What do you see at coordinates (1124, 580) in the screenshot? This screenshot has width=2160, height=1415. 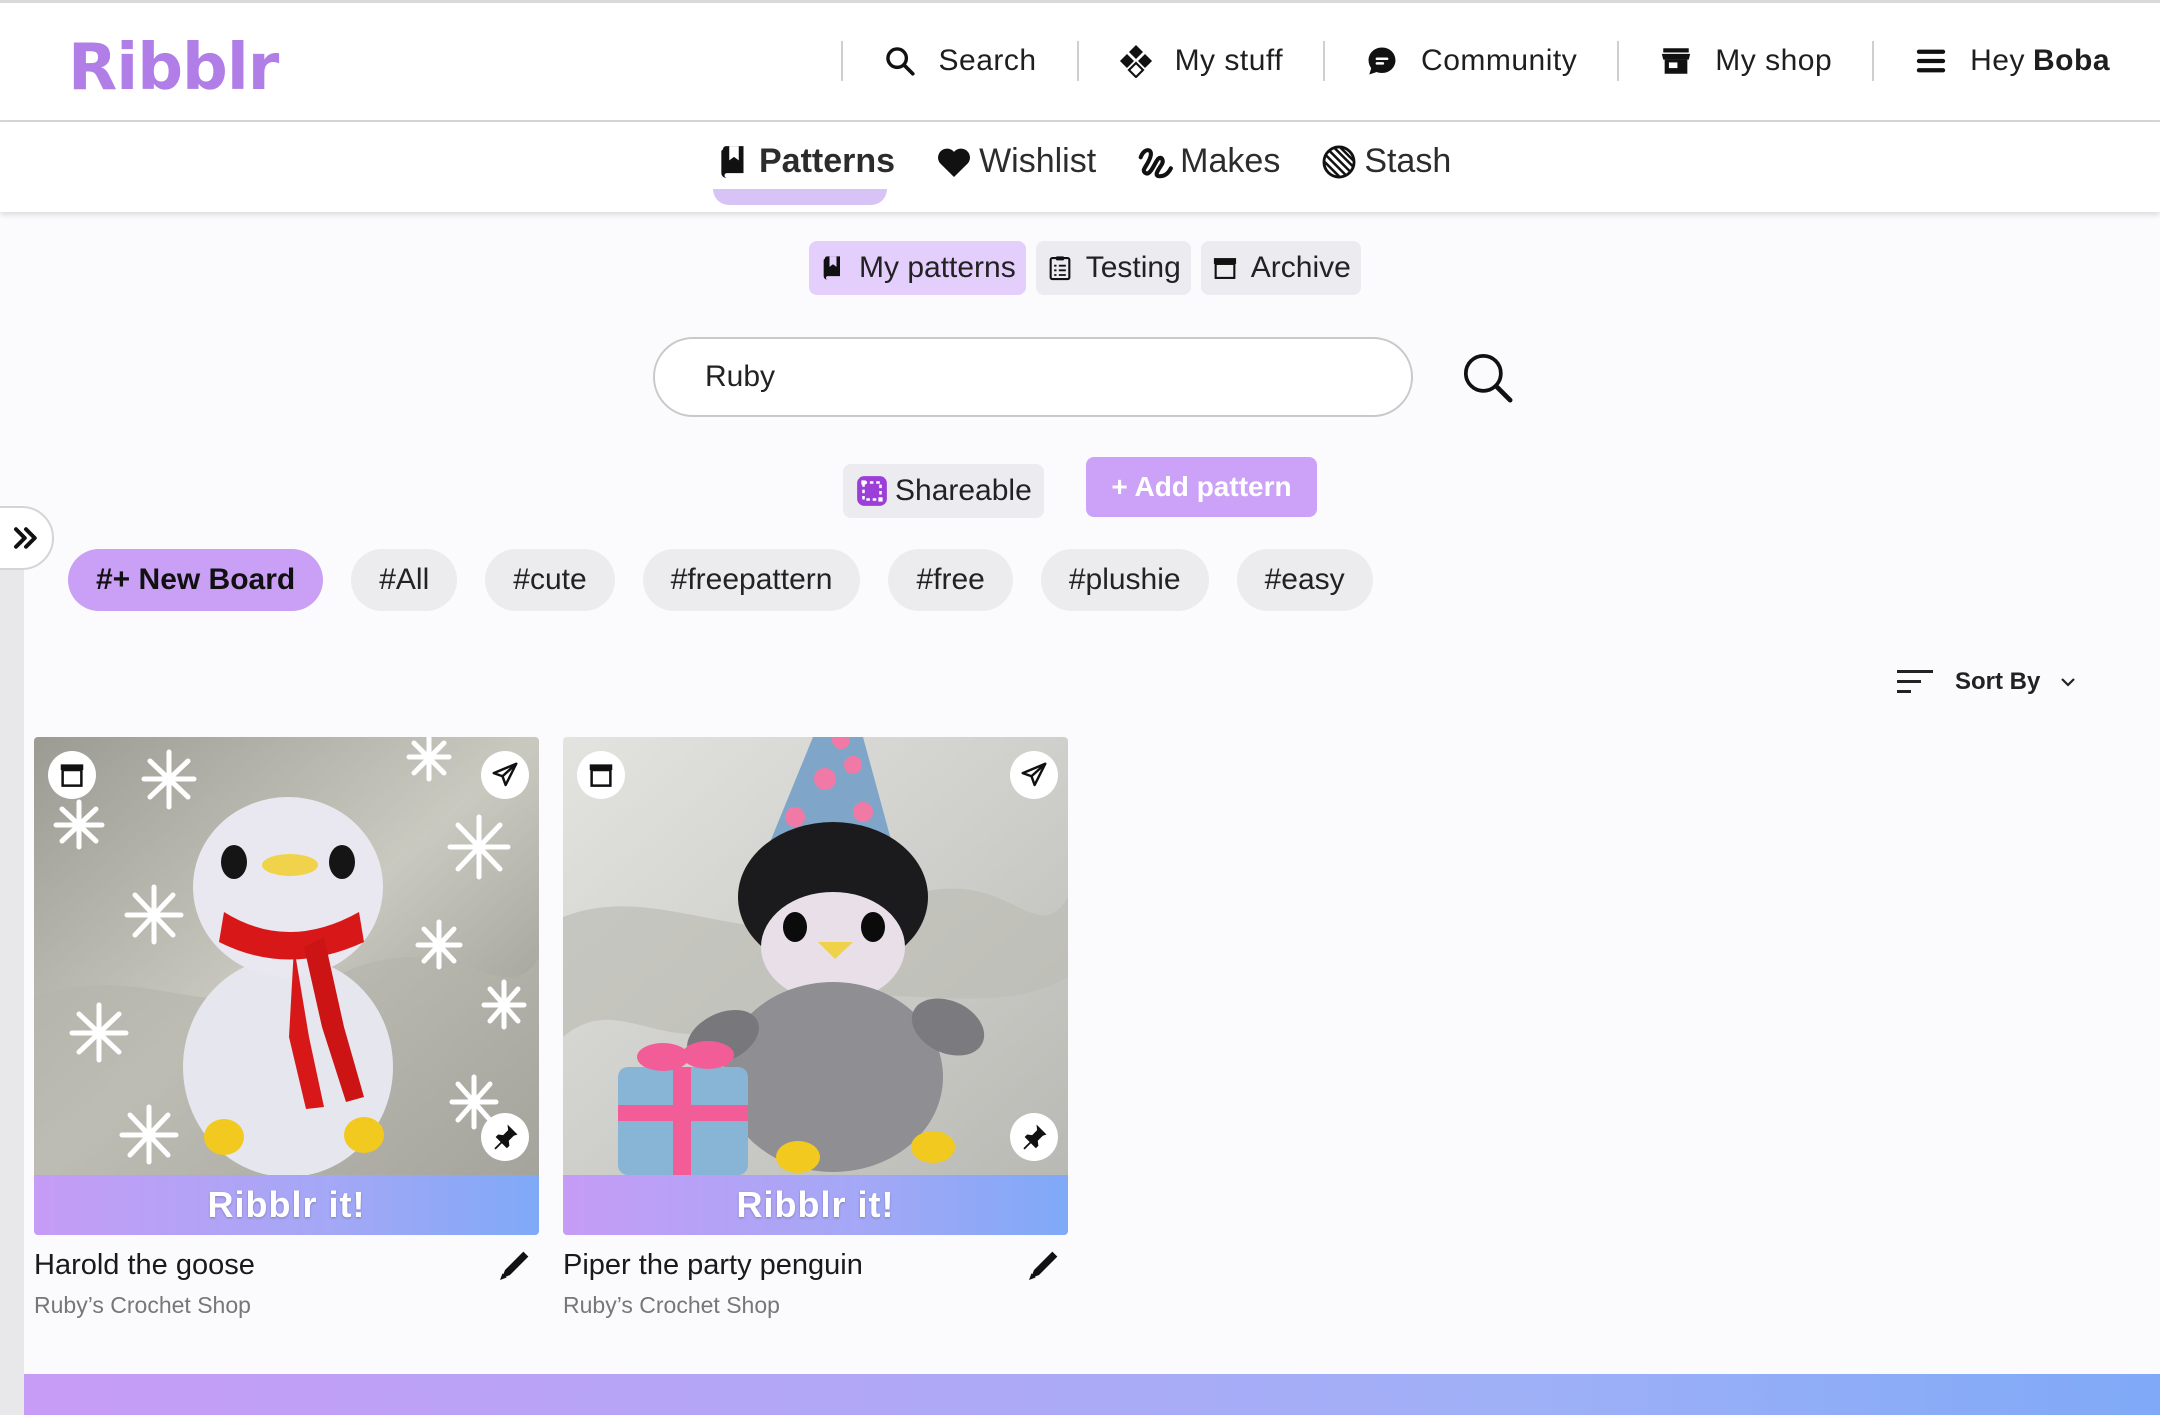 I see `board-chip-plushie: #plushie` at bounding box center [1124, 580].